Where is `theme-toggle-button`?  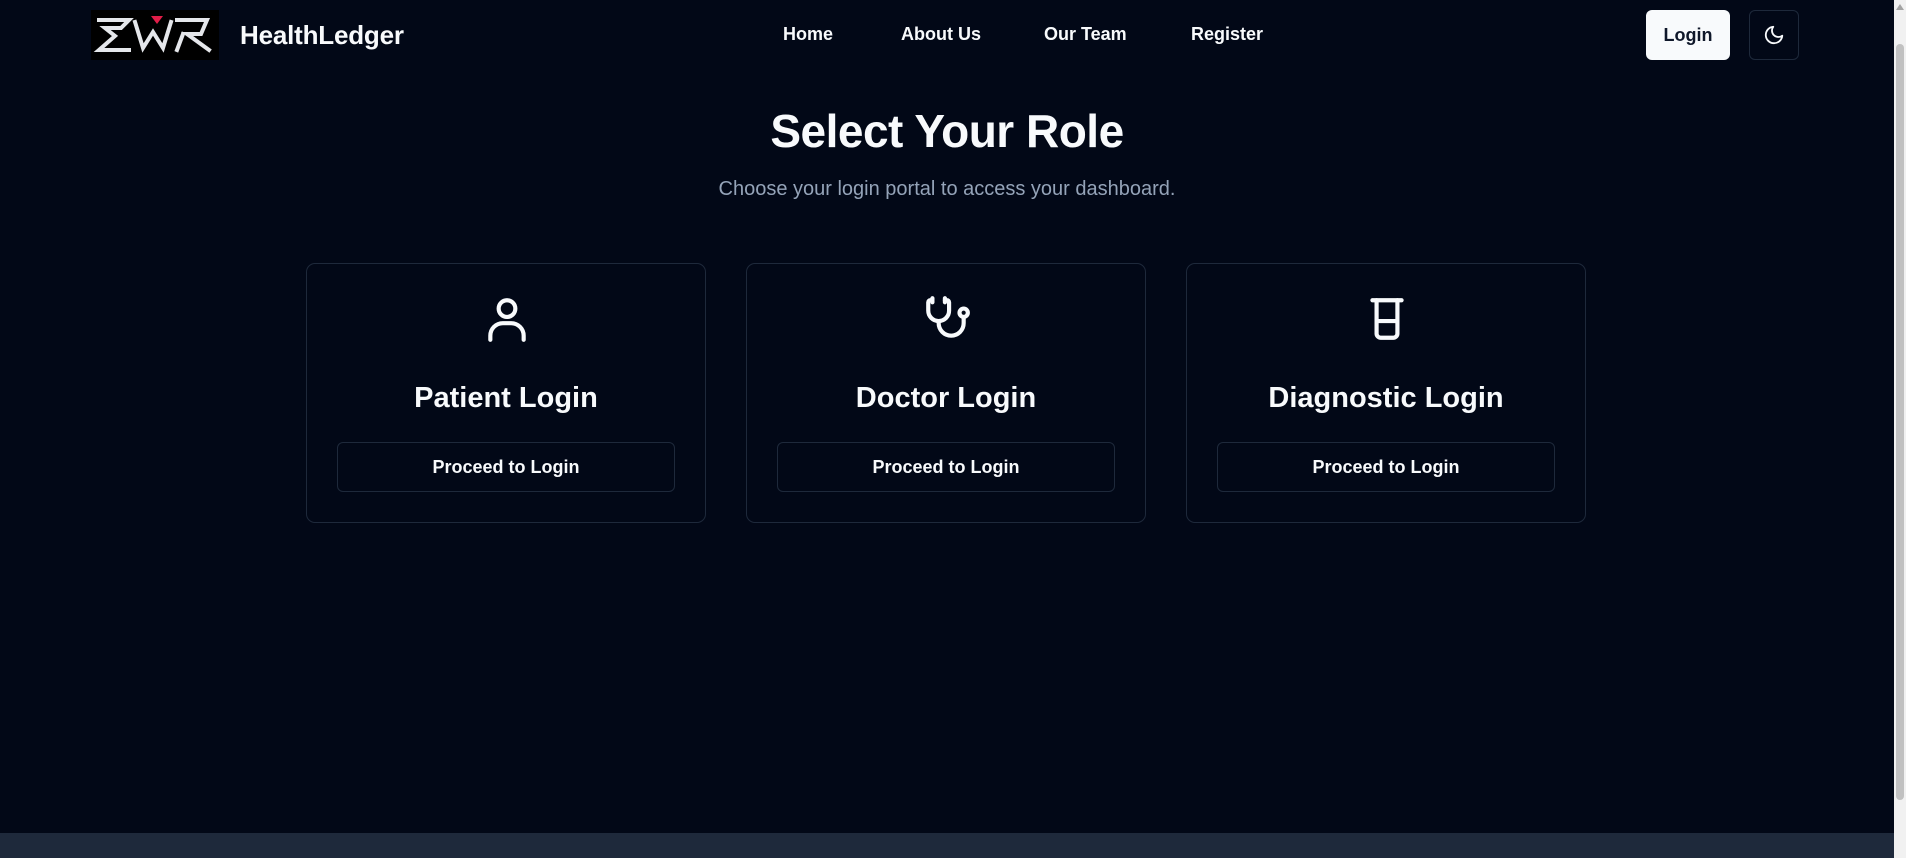
theme-toggle-button is located at coordinates (1774, 35).